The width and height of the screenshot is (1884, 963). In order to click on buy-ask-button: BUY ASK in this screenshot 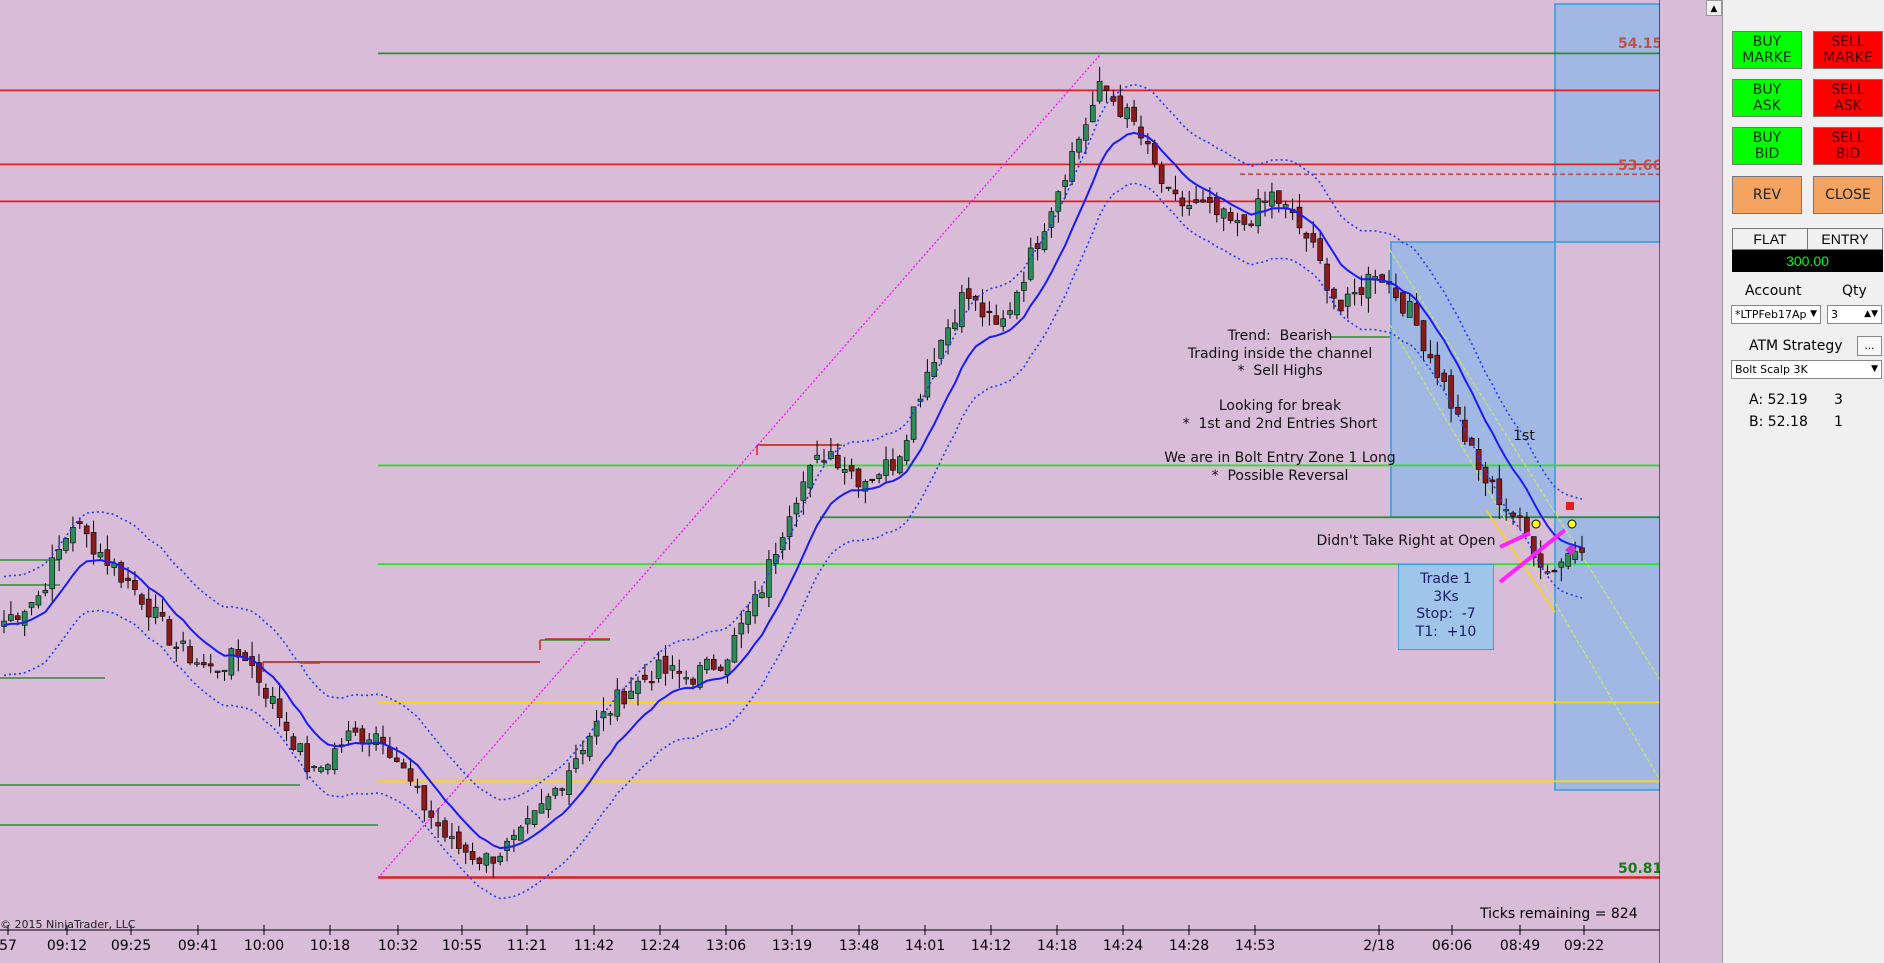, I will do `click(1767, 98)`.